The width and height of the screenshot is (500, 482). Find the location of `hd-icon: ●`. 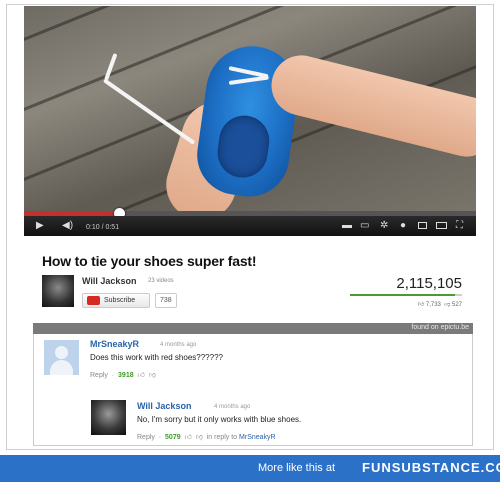

hd-icon: ● is located at coordinates (403, 226).